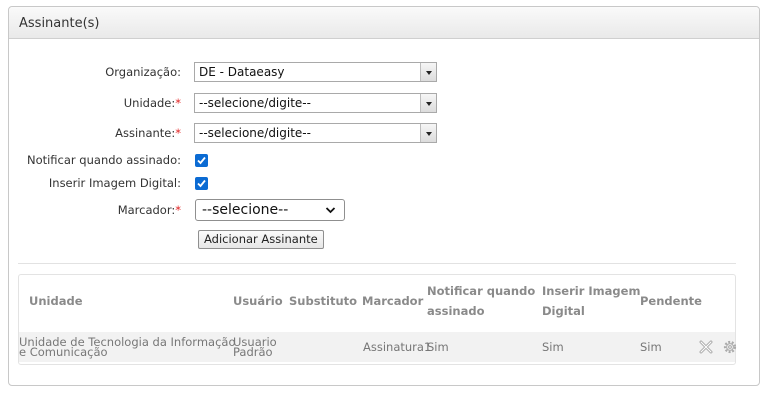 This screenshot has height=394, width=768. Describe the element at coordinates (563, 311) in the screenshot. I see `header-inserir-line2: Digital` at that location.